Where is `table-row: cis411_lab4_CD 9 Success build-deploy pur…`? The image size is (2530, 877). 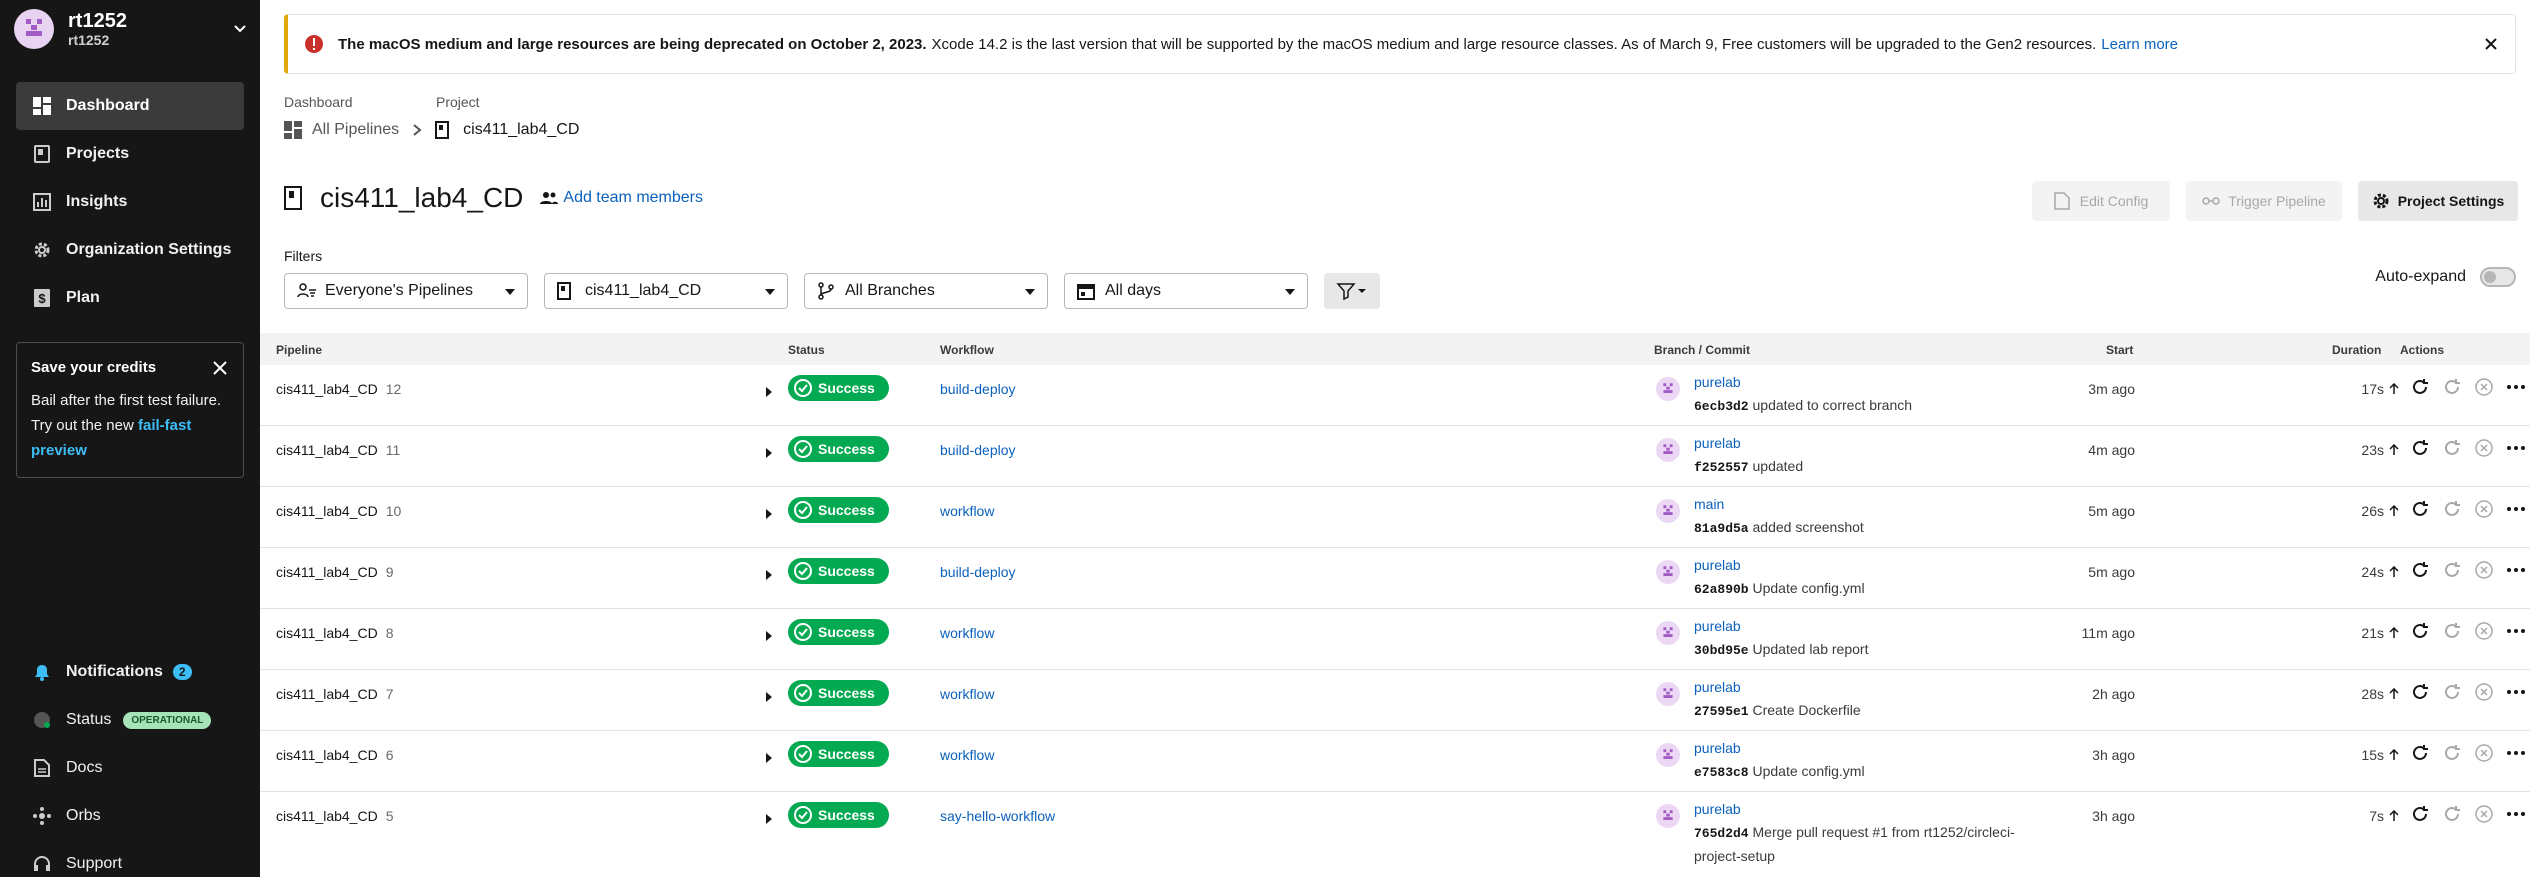 table-row: cis411_lab4_CD 9 Success build-deploy pur… is located at coordinates (1395, 578).